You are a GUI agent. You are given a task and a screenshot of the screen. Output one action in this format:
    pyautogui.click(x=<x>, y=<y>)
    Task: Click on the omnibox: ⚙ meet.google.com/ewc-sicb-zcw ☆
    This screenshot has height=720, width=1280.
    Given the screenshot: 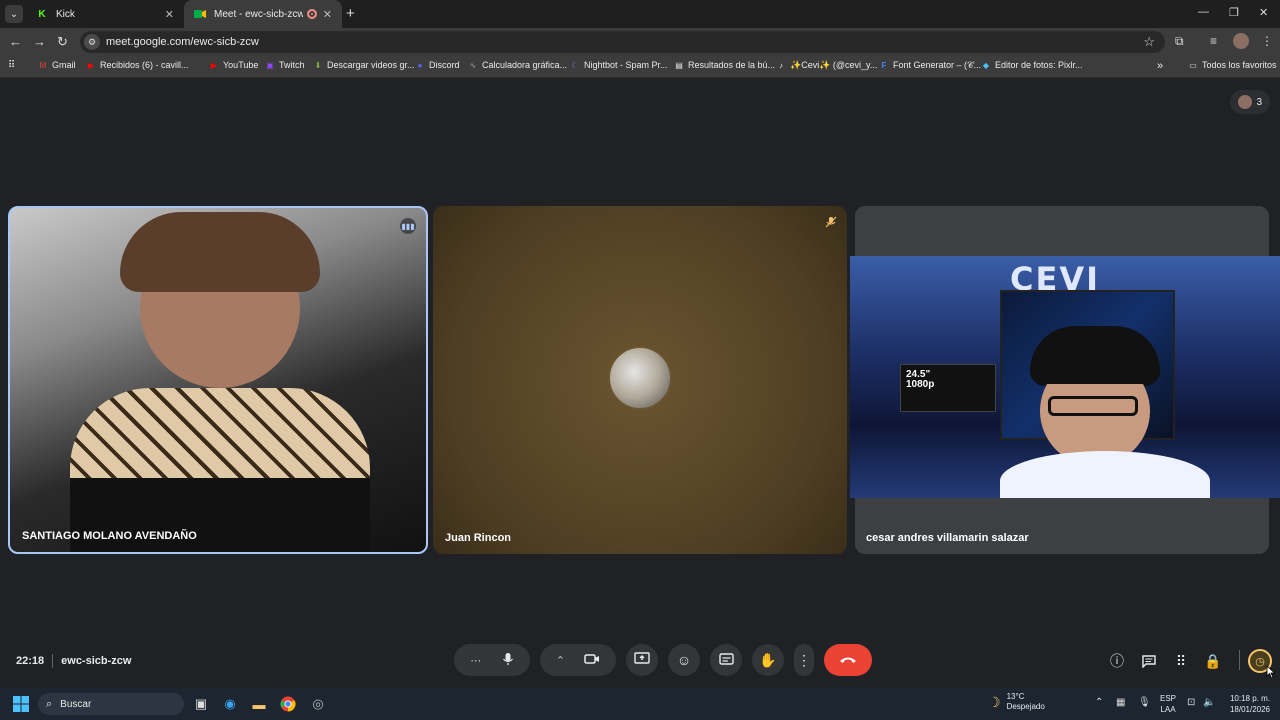 What is the action you would take?
    pyautogui.click(x=622, y=42)
    